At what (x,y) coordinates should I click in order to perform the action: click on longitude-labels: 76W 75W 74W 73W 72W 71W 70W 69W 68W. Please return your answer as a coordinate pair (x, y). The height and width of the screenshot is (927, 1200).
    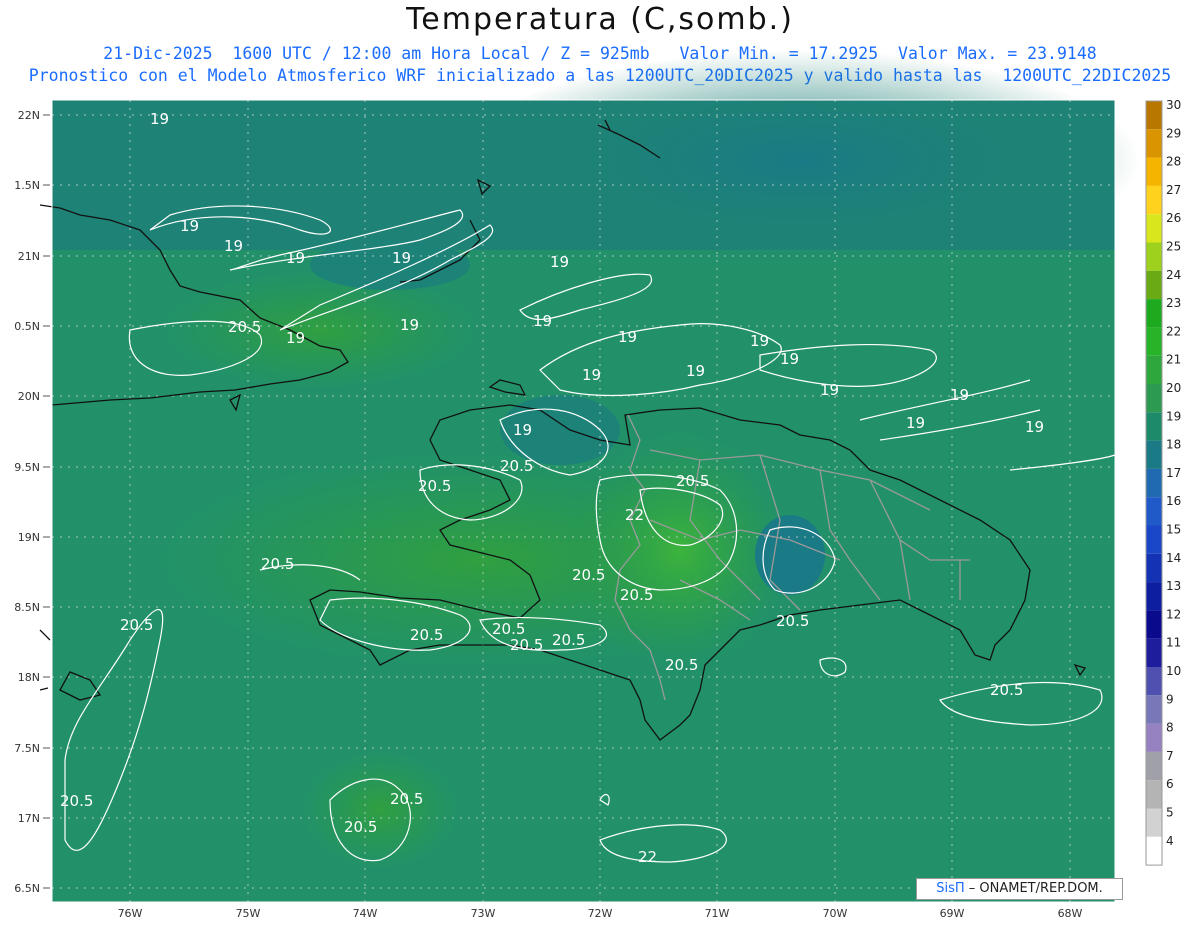
    Looking at the image, I should click on (600, 913).